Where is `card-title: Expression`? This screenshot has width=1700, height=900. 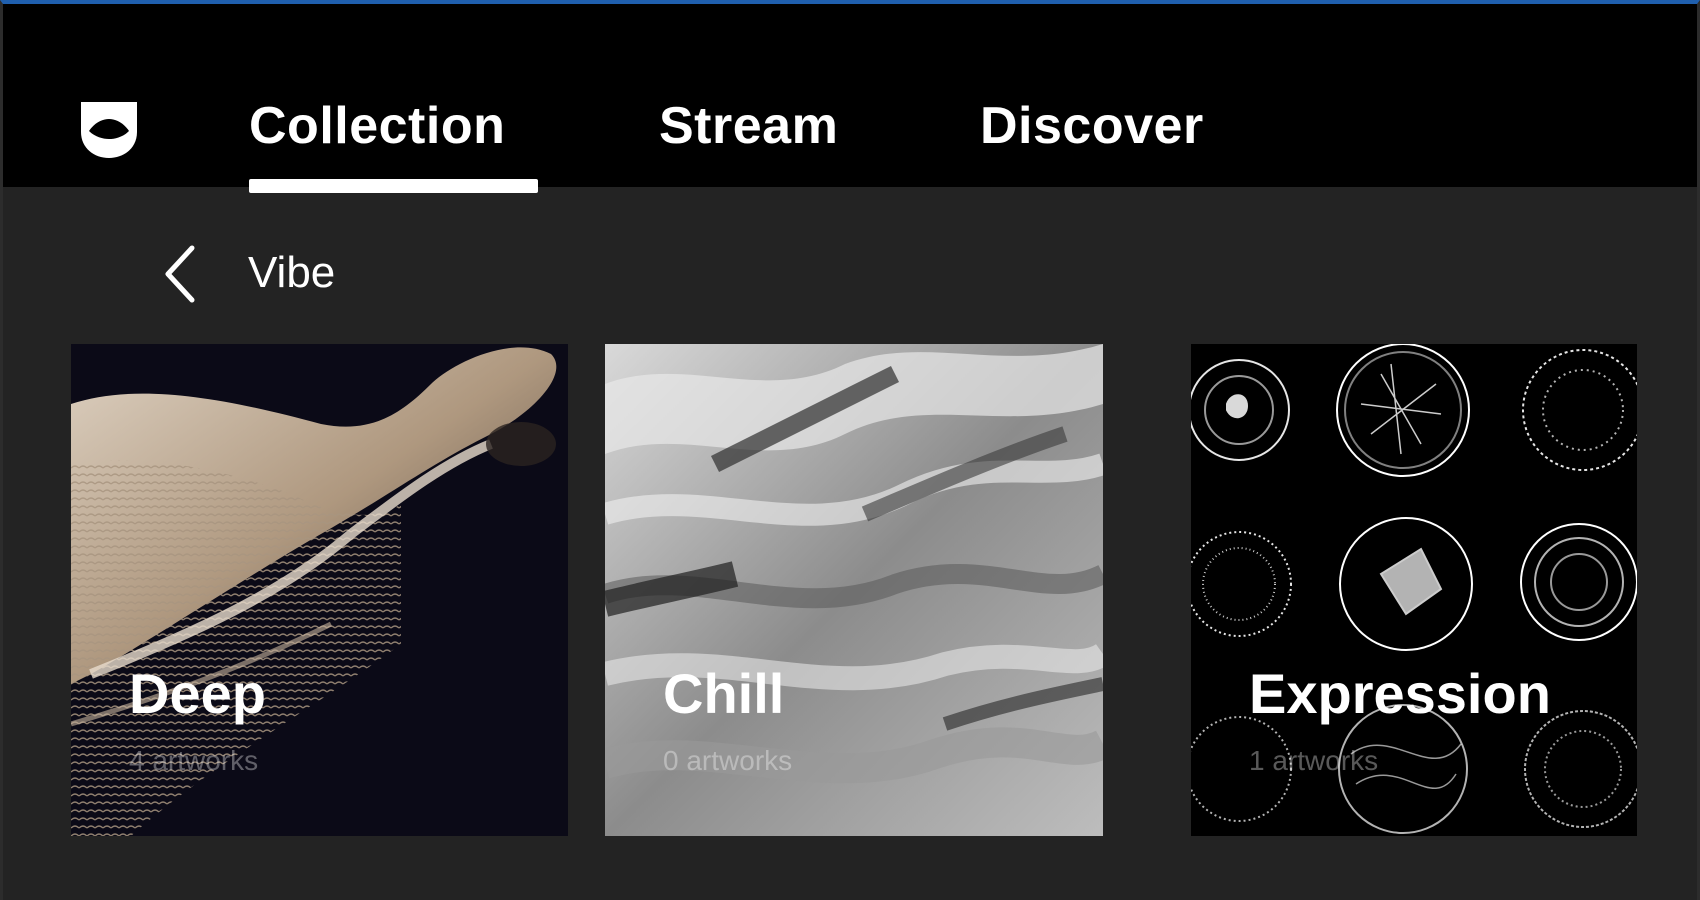 card-title: Expression is located at coordinates (1400, 693).